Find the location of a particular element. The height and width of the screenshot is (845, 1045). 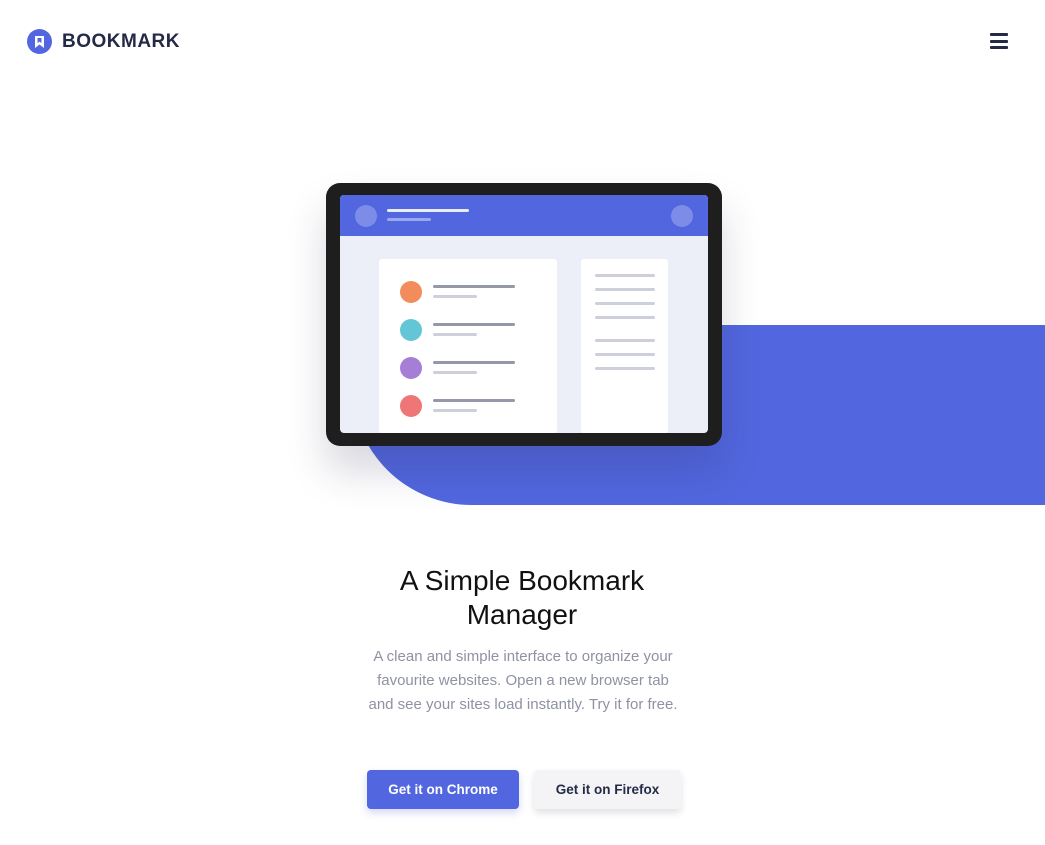

subtitle-placeholder is located at coordinates (409, 219).